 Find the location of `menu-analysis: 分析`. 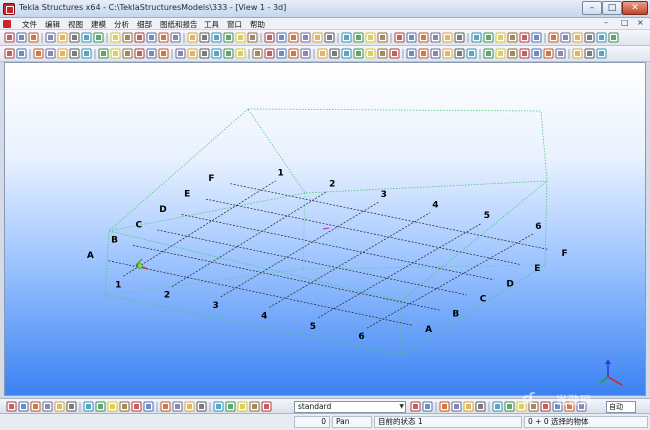

menu-analysis: 分析 is located at coordinates (121, 24).